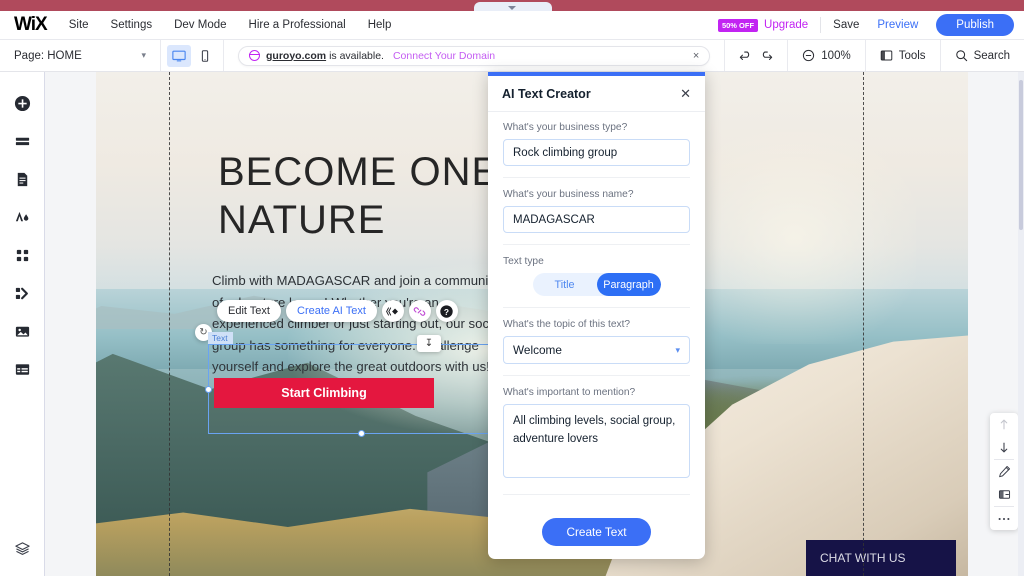 Image resolution: width=1024 pixels, height=576 pixels. Describe the element at coordinates (991, 55) in the screenshot. I see `search-label: Search` at that location.